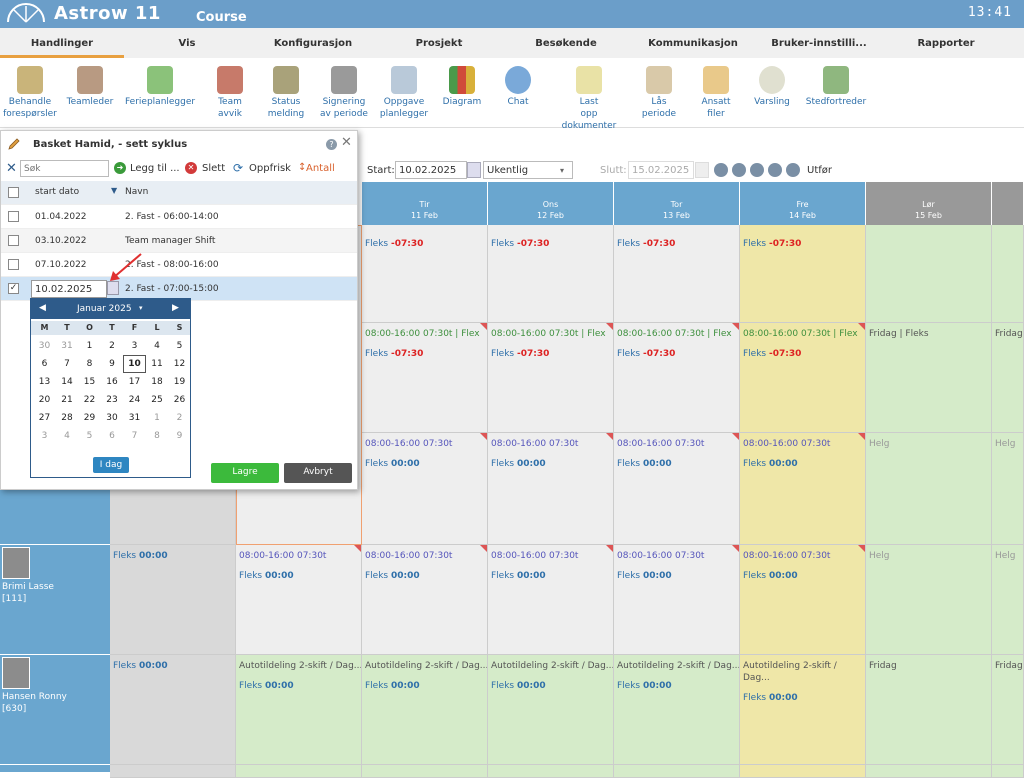 This screenshot has width=1024, height=778. What do you see at coordinates (819, 170) in the screenshot?
I see `run-button: Utfør` at bounding box center [819, 170].